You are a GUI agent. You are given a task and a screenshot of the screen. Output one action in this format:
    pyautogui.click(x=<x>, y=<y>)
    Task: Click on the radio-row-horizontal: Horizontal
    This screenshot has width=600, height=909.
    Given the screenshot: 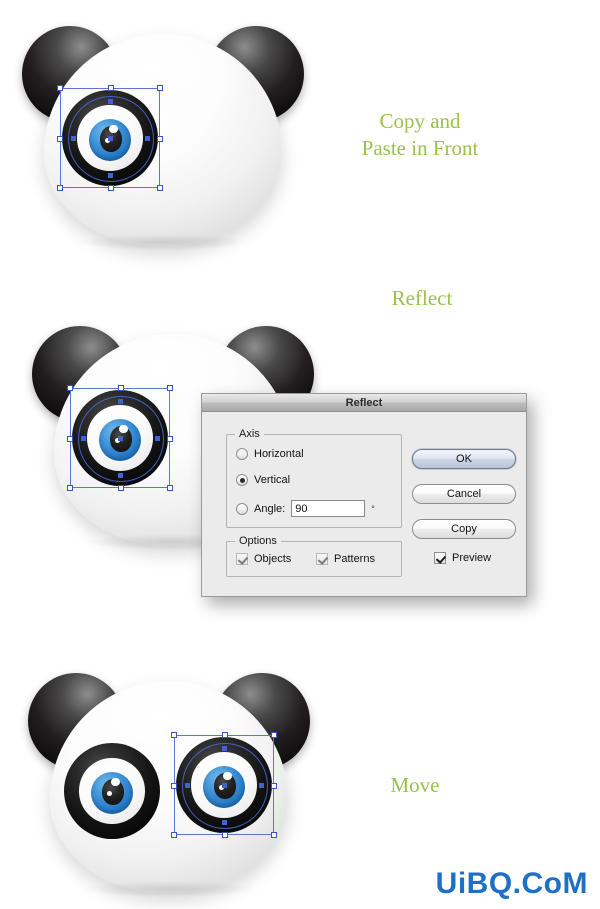 What is the action you would take?
    pyautogui.click(x=270, y=454)
    